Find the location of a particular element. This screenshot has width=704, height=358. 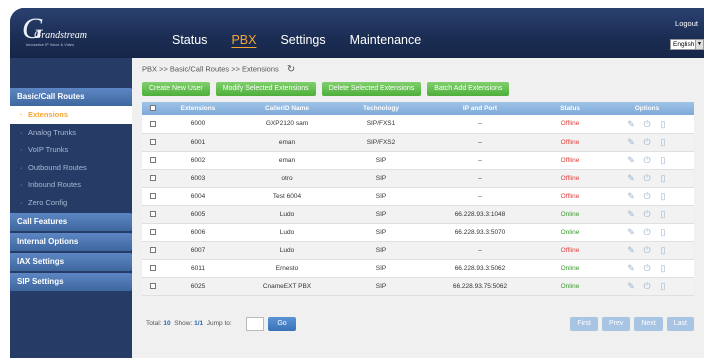

nav-maintenance: Maintenance is located at coordinates (386, 40).